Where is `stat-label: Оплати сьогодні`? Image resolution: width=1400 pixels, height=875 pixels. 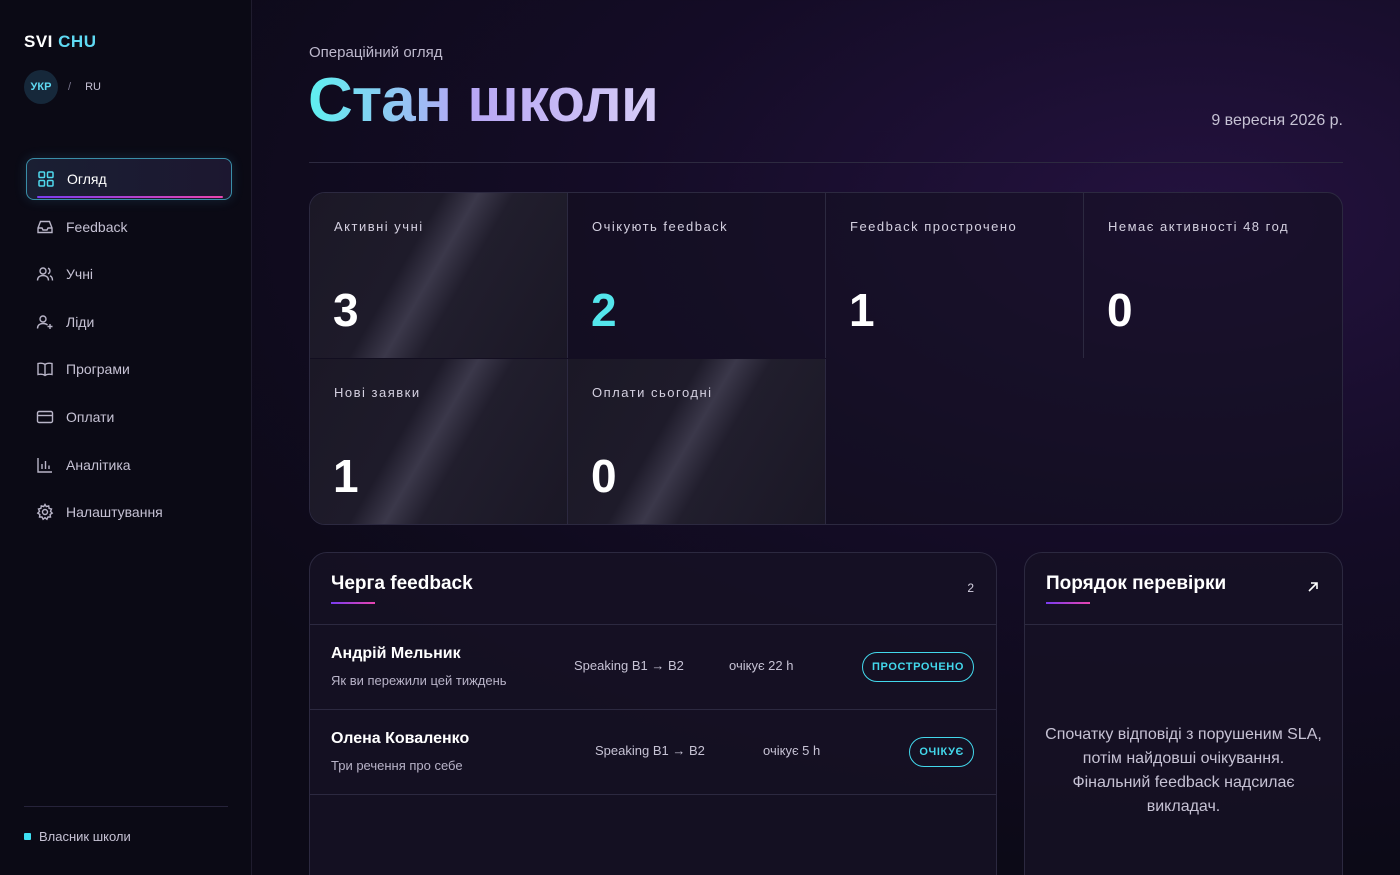 stat-label: Оплати сьогодні is located at coordinates (652, 392).